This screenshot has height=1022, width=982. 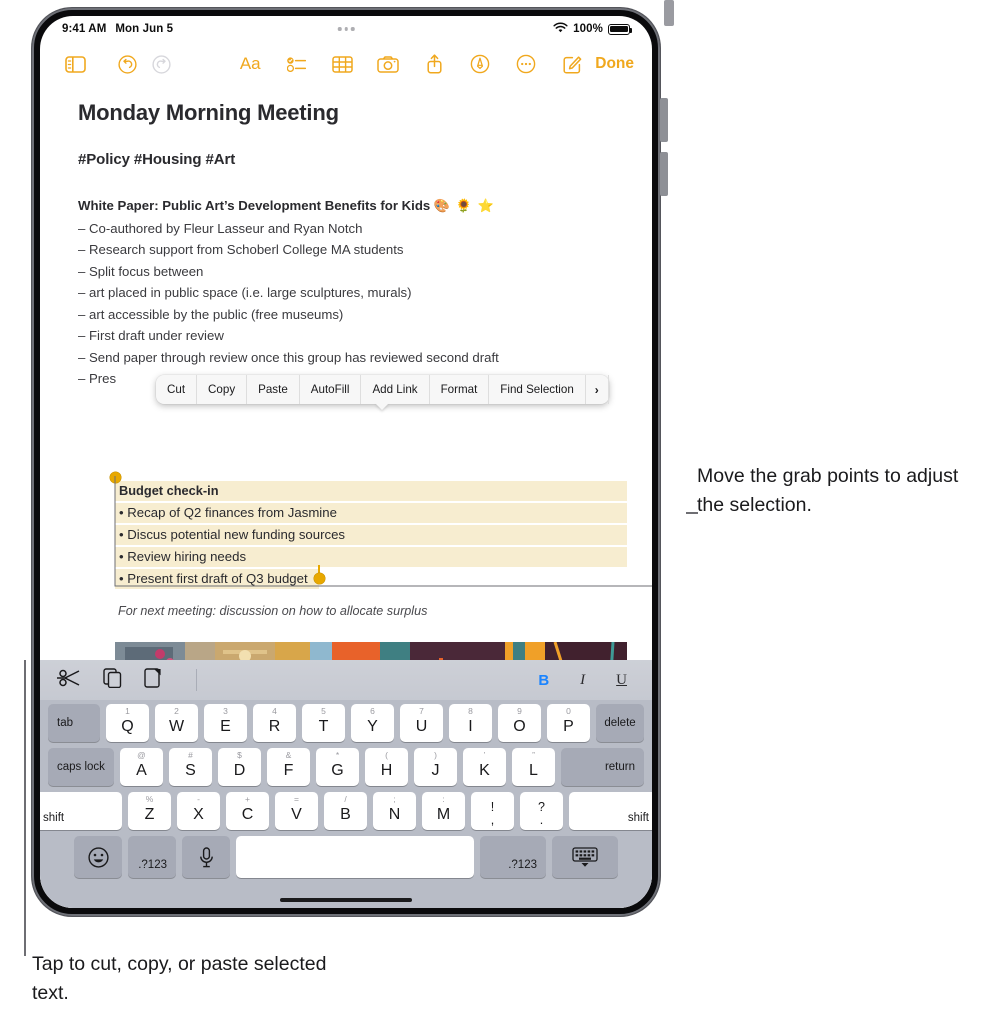 I want to click on key-e: 3E, so click(x=225, y=723).